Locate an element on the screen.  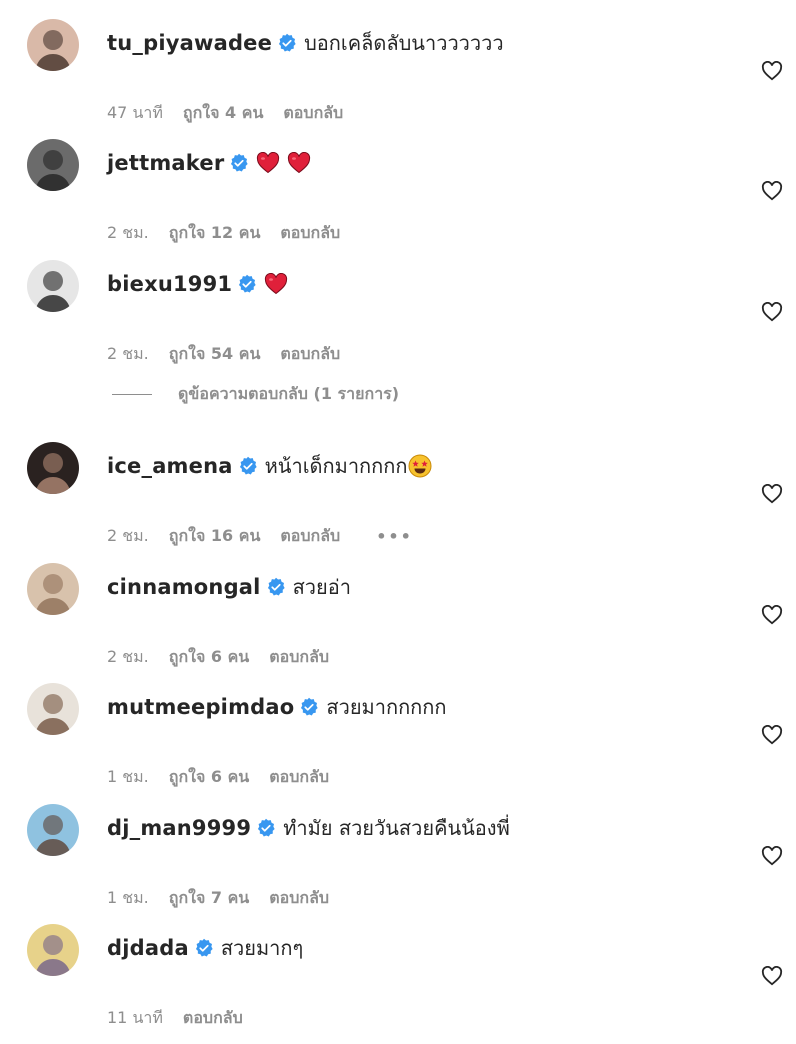
comment-header: ice_amena หน้าเด็กมากกกก is located at coordinates (269, 466).